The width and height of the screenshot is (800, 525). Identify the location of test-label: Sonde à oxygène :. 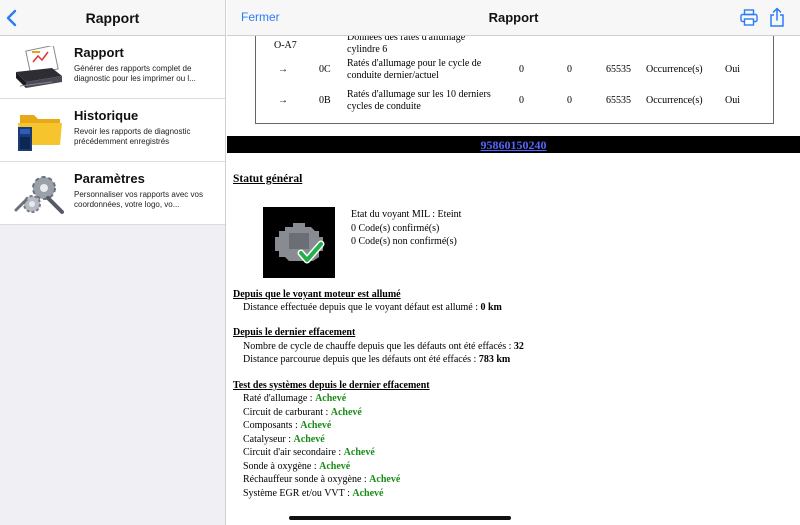
(281, 466).